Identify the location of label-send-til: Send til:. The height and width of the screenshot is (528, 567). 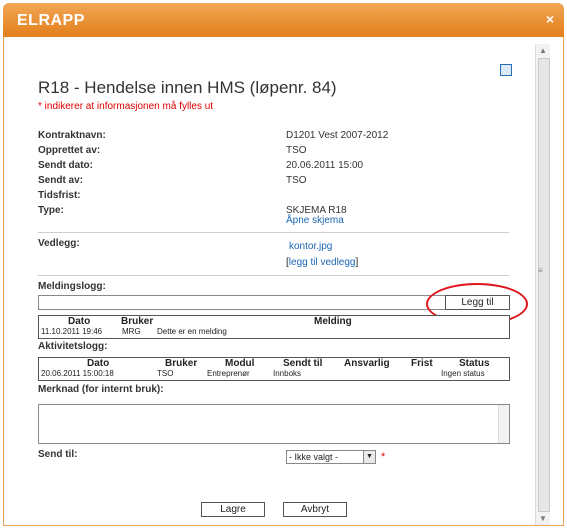
(58, 454).